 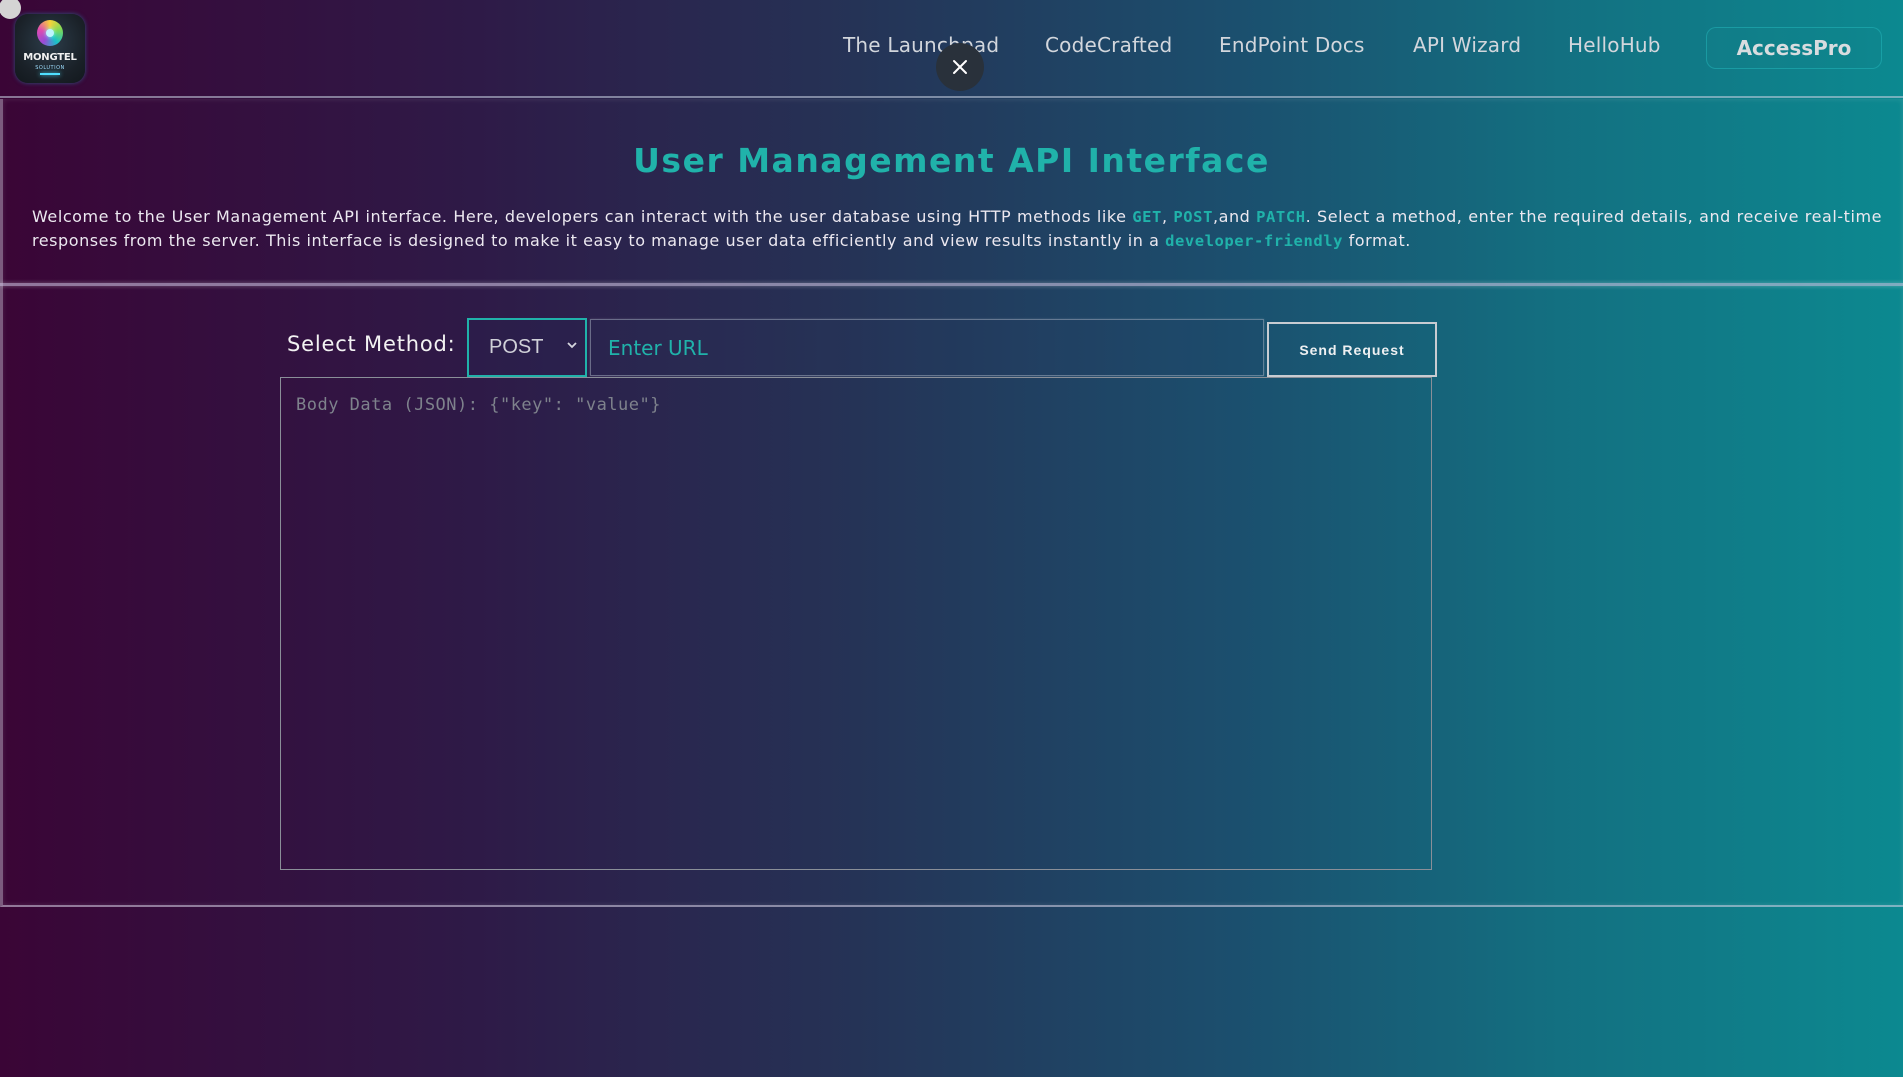 I want to click on close-icon, so click(x=960, y=67).